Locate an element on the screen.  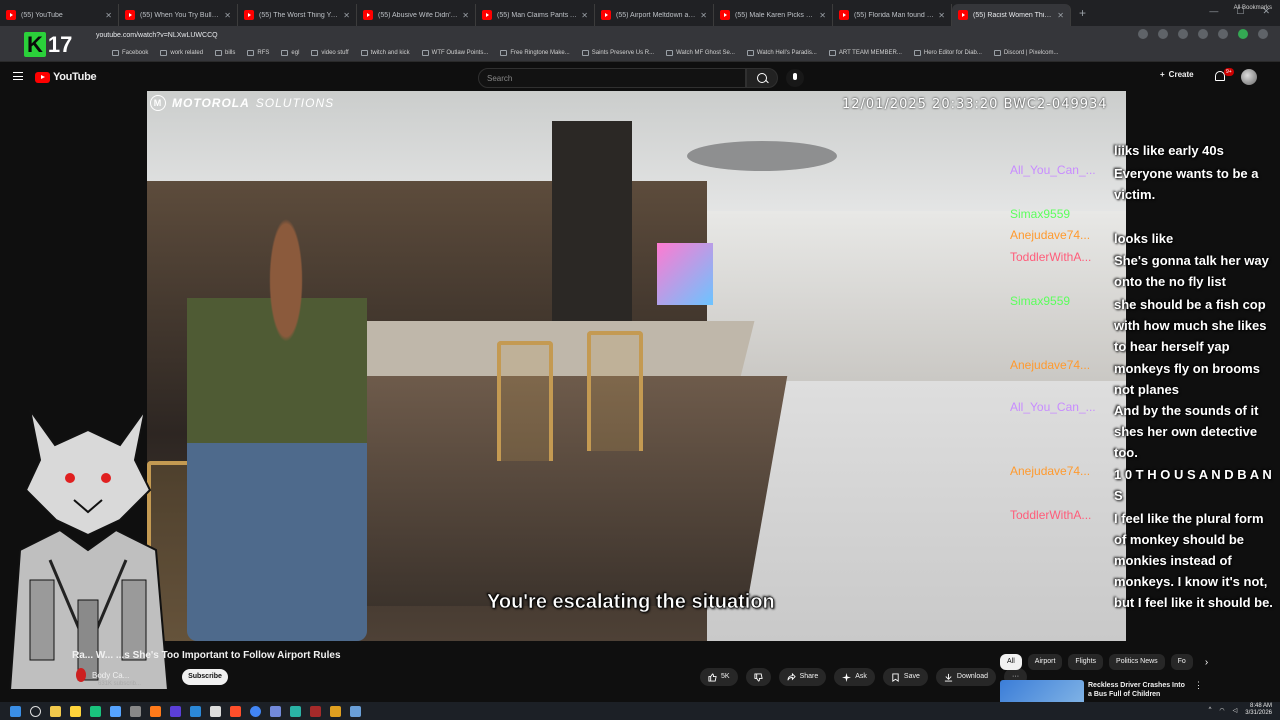
filter-chip: Fo is located at coordinates (1181, 662).